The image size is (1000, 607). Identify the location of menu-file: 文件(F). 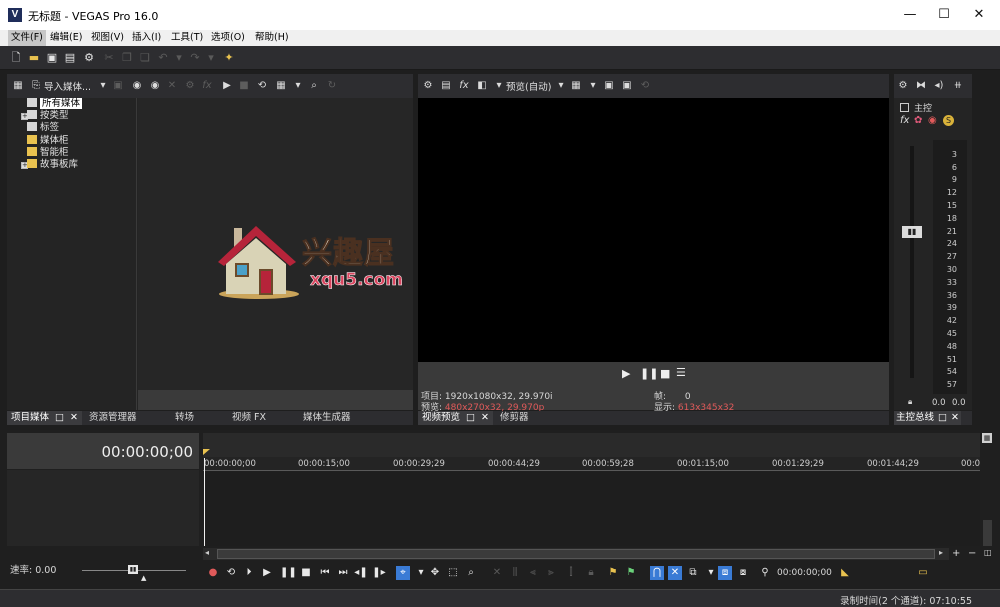
(27, 38).